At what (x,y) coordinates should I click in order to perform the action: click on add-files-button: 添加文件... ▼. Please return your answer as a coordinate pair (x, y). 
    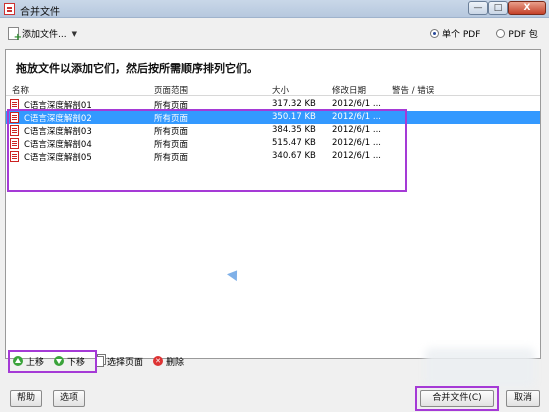
    Looking at the image, I should click on (42, 35).